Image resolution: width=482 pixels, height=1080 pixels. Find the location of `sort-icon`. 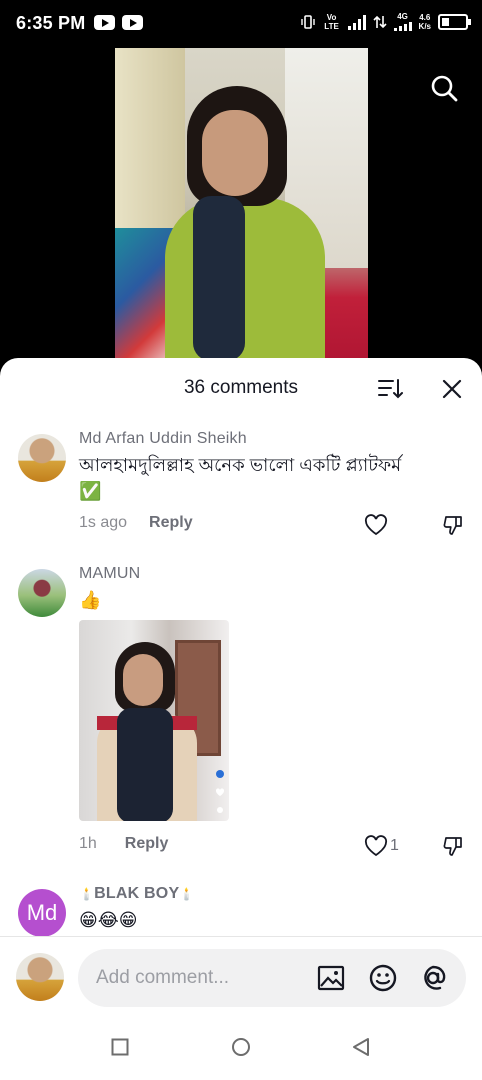

sort-icon is located at coordinates (391, 389).